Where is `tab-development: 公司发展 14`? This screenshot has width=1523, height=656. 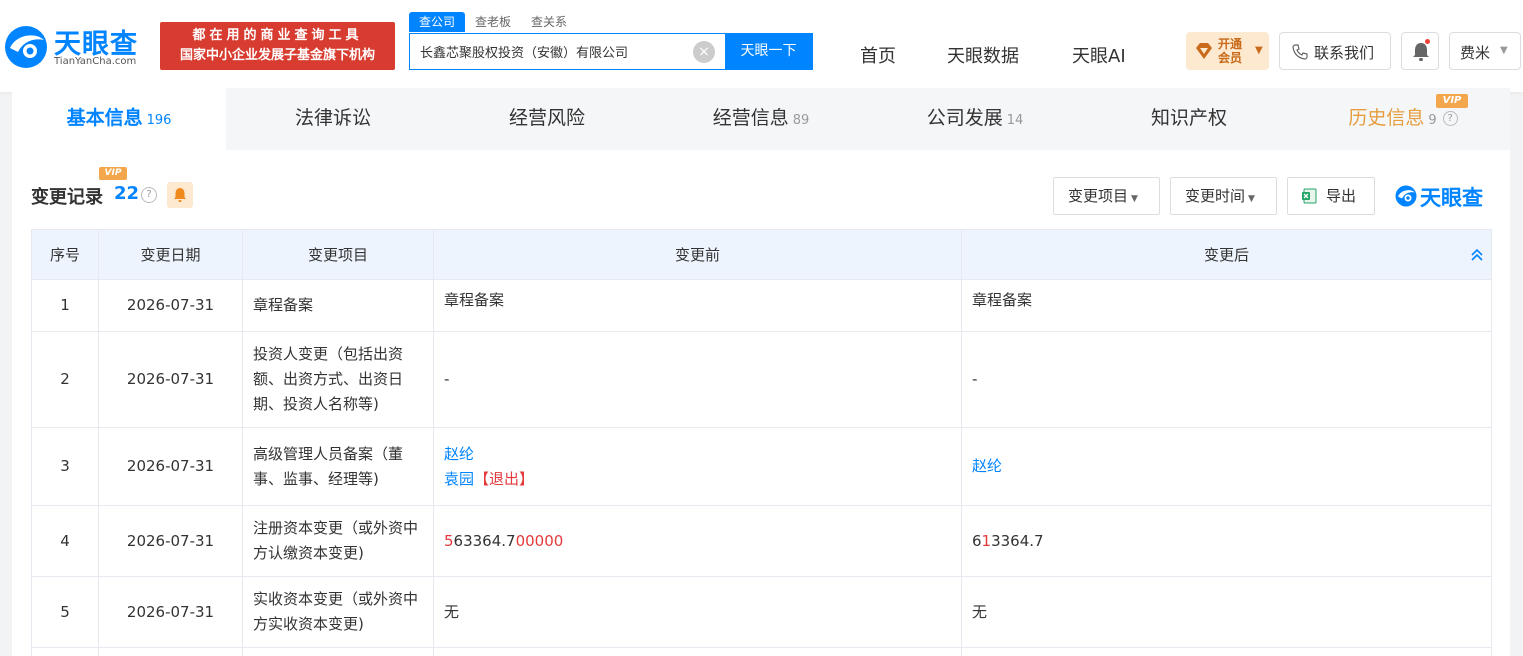
tab-development: 公司发展 14 is located at coordinates (975, 119).